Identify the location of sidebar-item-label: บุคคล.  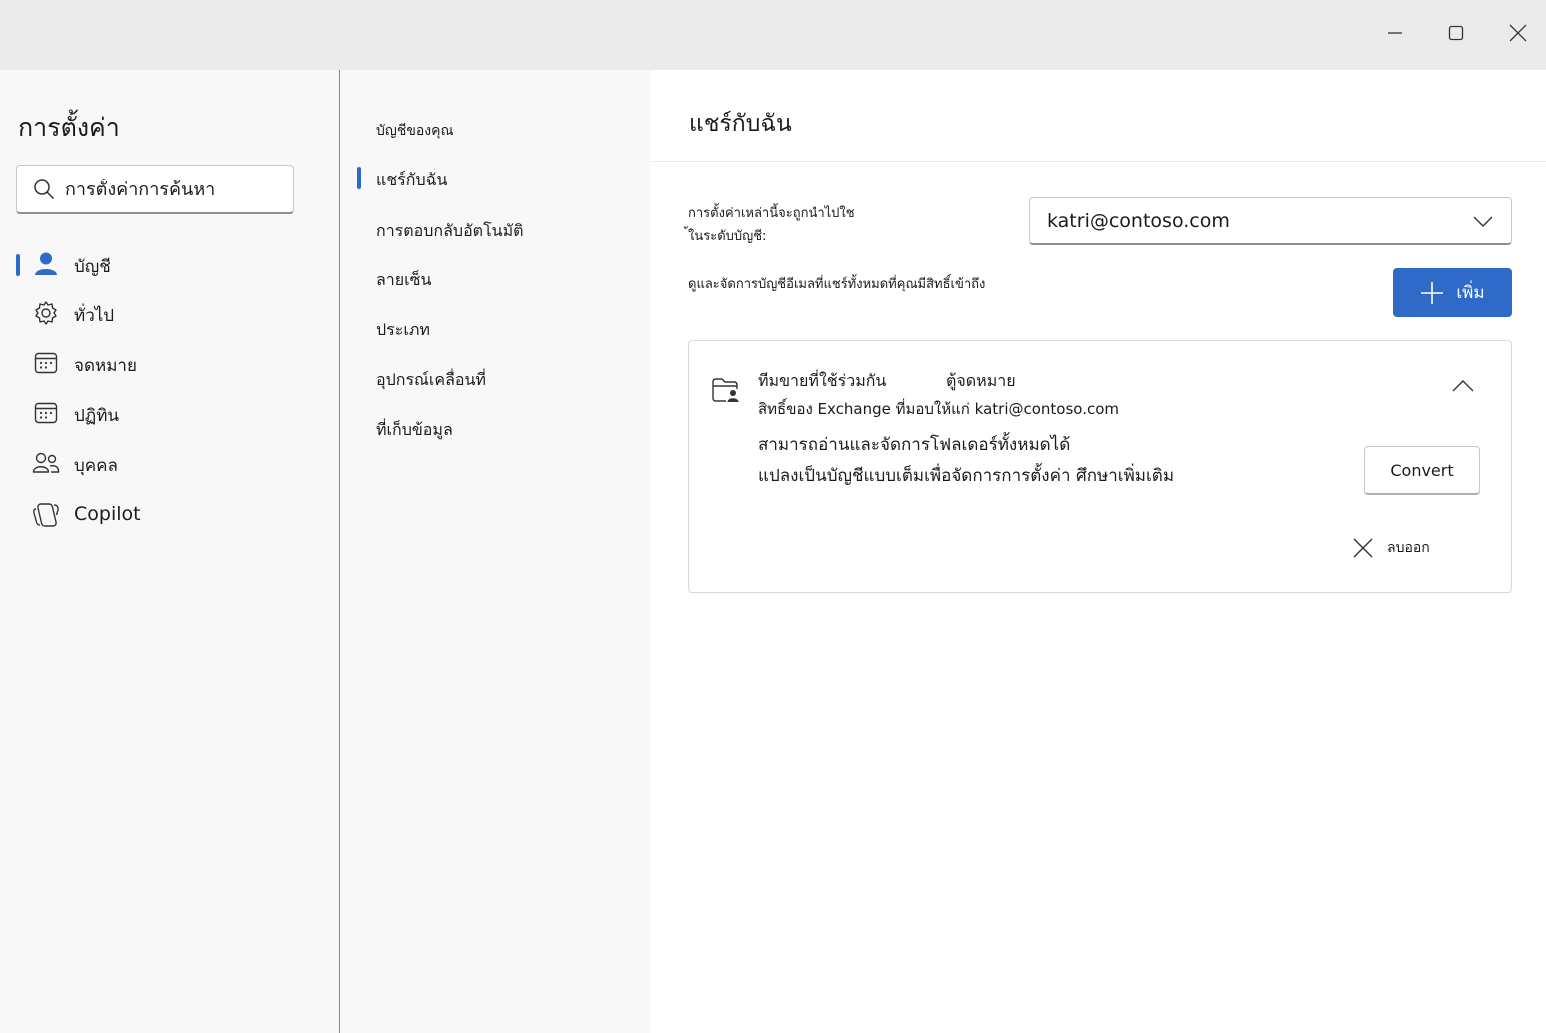
(96, 466).